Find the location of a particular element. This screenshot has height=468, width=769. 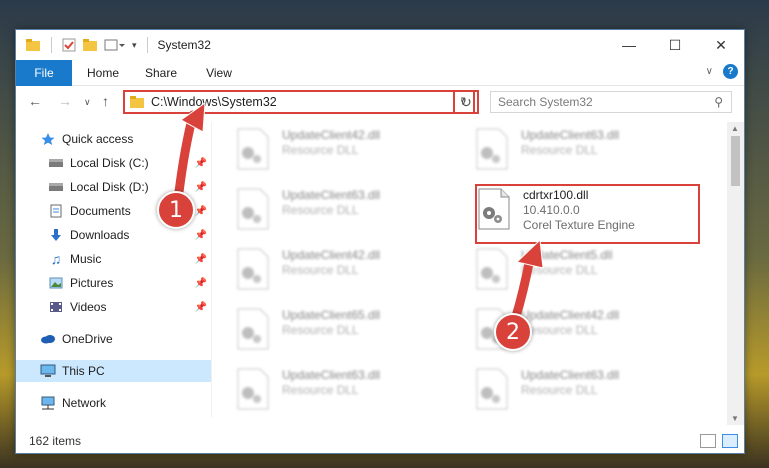

search-placeholder: Search System32 is located at coordinates (545, 102).